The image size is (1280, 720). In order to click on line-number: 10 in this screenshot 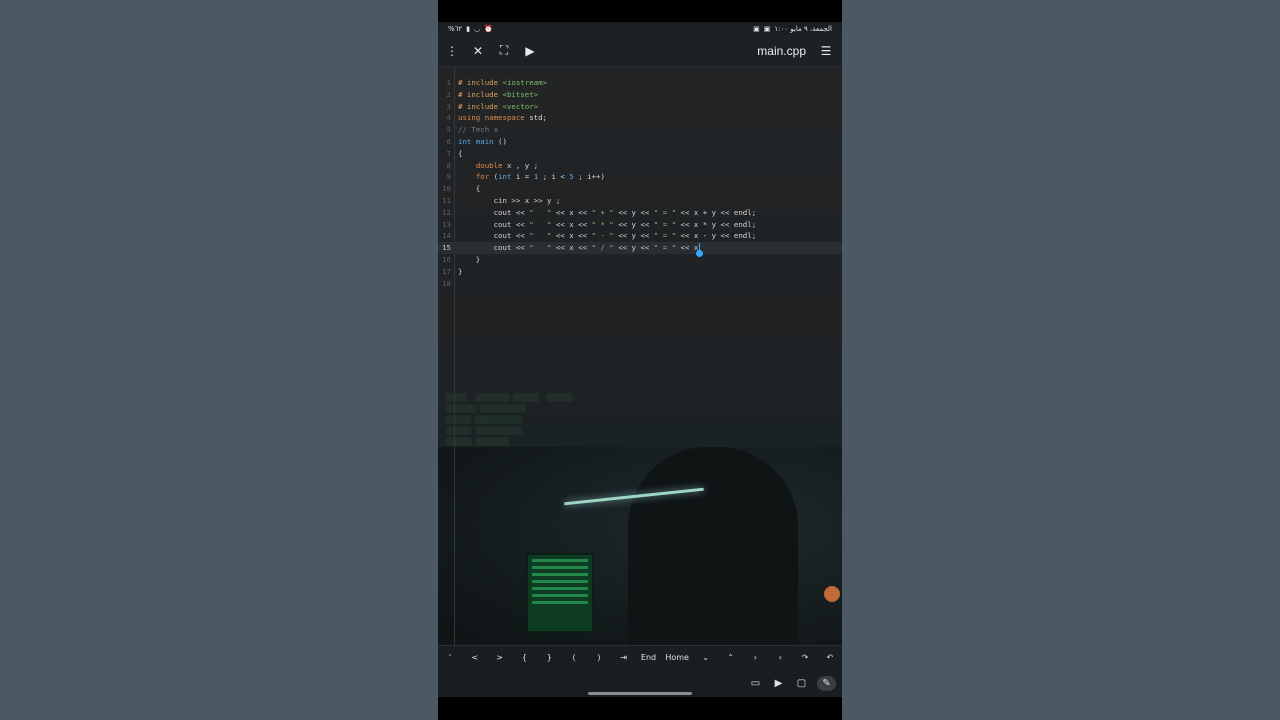, I will do `click(446, 189)`.